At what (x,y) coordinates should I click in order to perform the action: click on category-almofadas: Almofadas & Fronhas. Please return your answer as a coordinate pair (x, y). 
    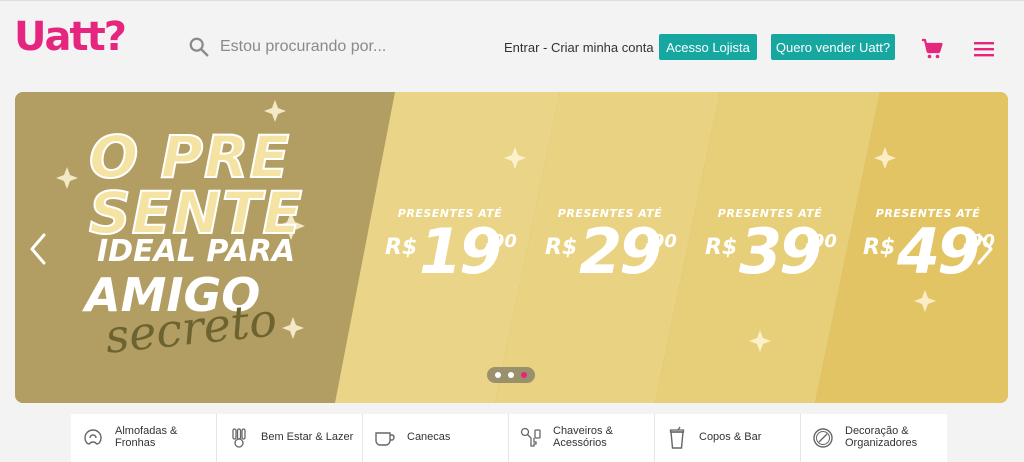
    Looking at the image, I should click on (144, 438).